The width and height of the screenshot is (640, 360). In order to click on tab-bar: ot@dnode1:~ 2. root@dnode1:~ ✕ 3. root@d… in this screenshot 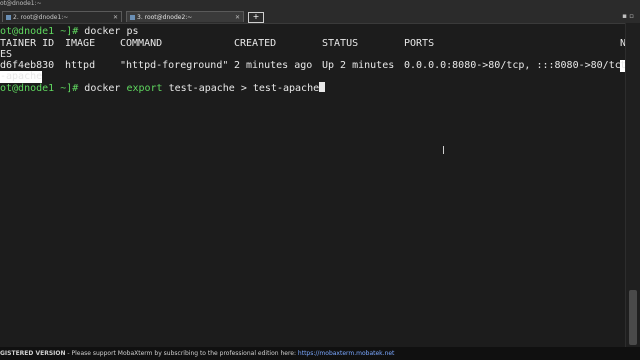, I will do `click(320, 12)`.